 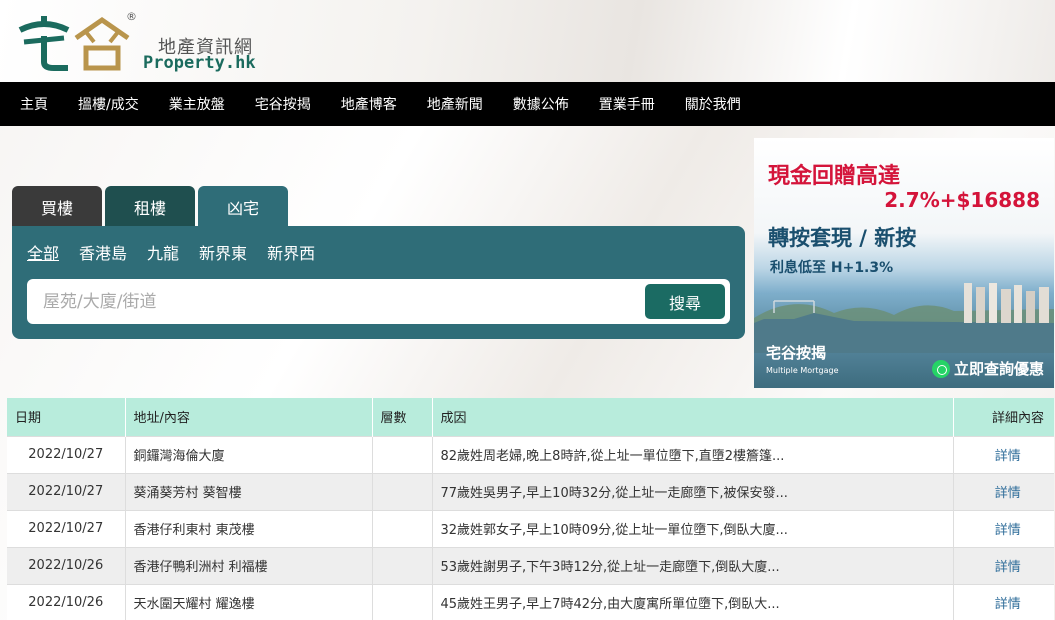 I want to click on logo-icon, so click(x=74, y=42).